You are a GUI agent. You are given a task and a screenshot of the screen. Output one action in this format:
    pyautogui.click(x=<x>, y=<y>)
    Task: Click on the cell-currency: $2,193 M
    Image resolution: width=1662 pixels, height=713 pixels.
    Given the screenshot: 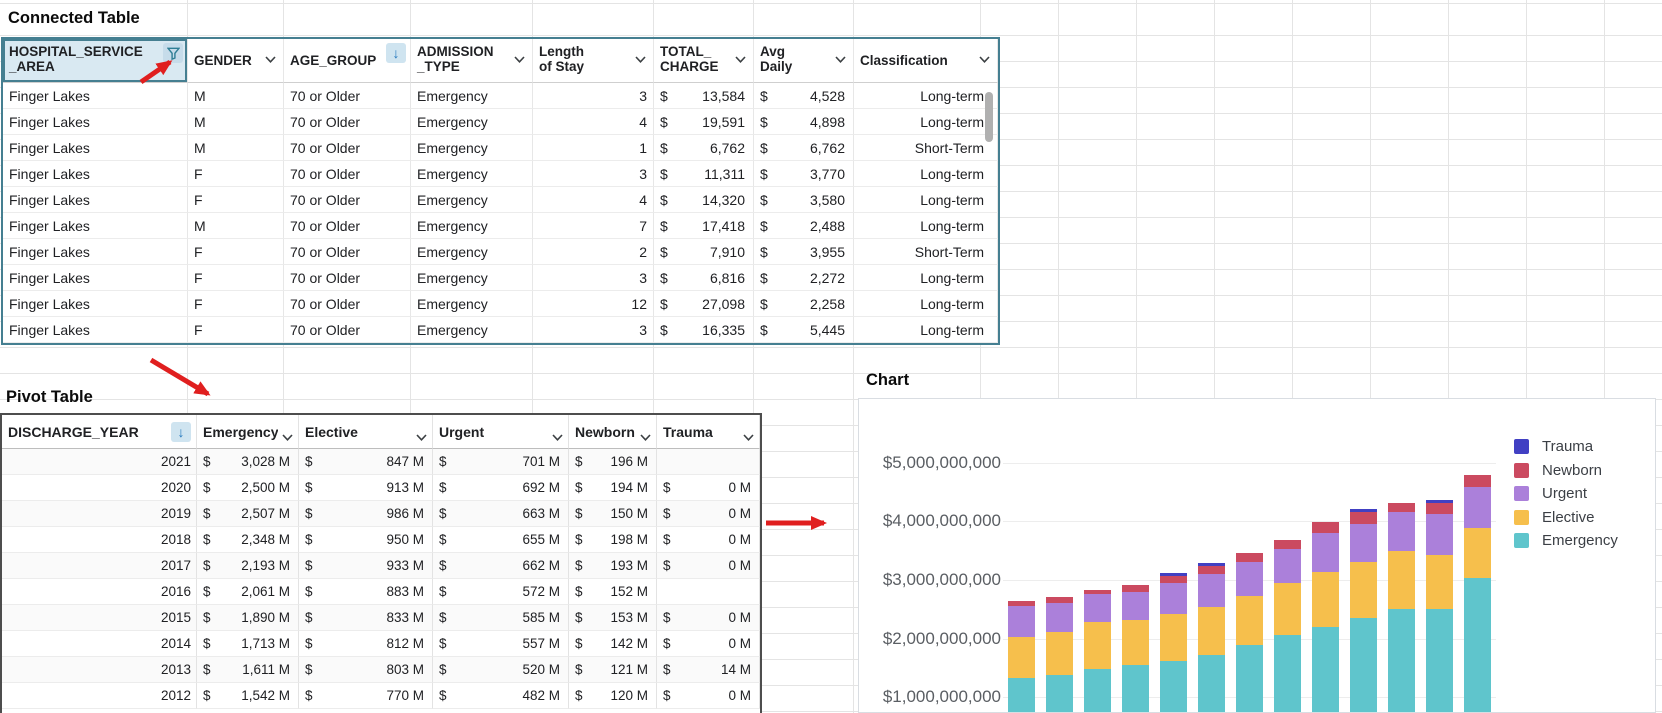 What is the action you would take?
    pyautogui.click(x=248, y=566)
    